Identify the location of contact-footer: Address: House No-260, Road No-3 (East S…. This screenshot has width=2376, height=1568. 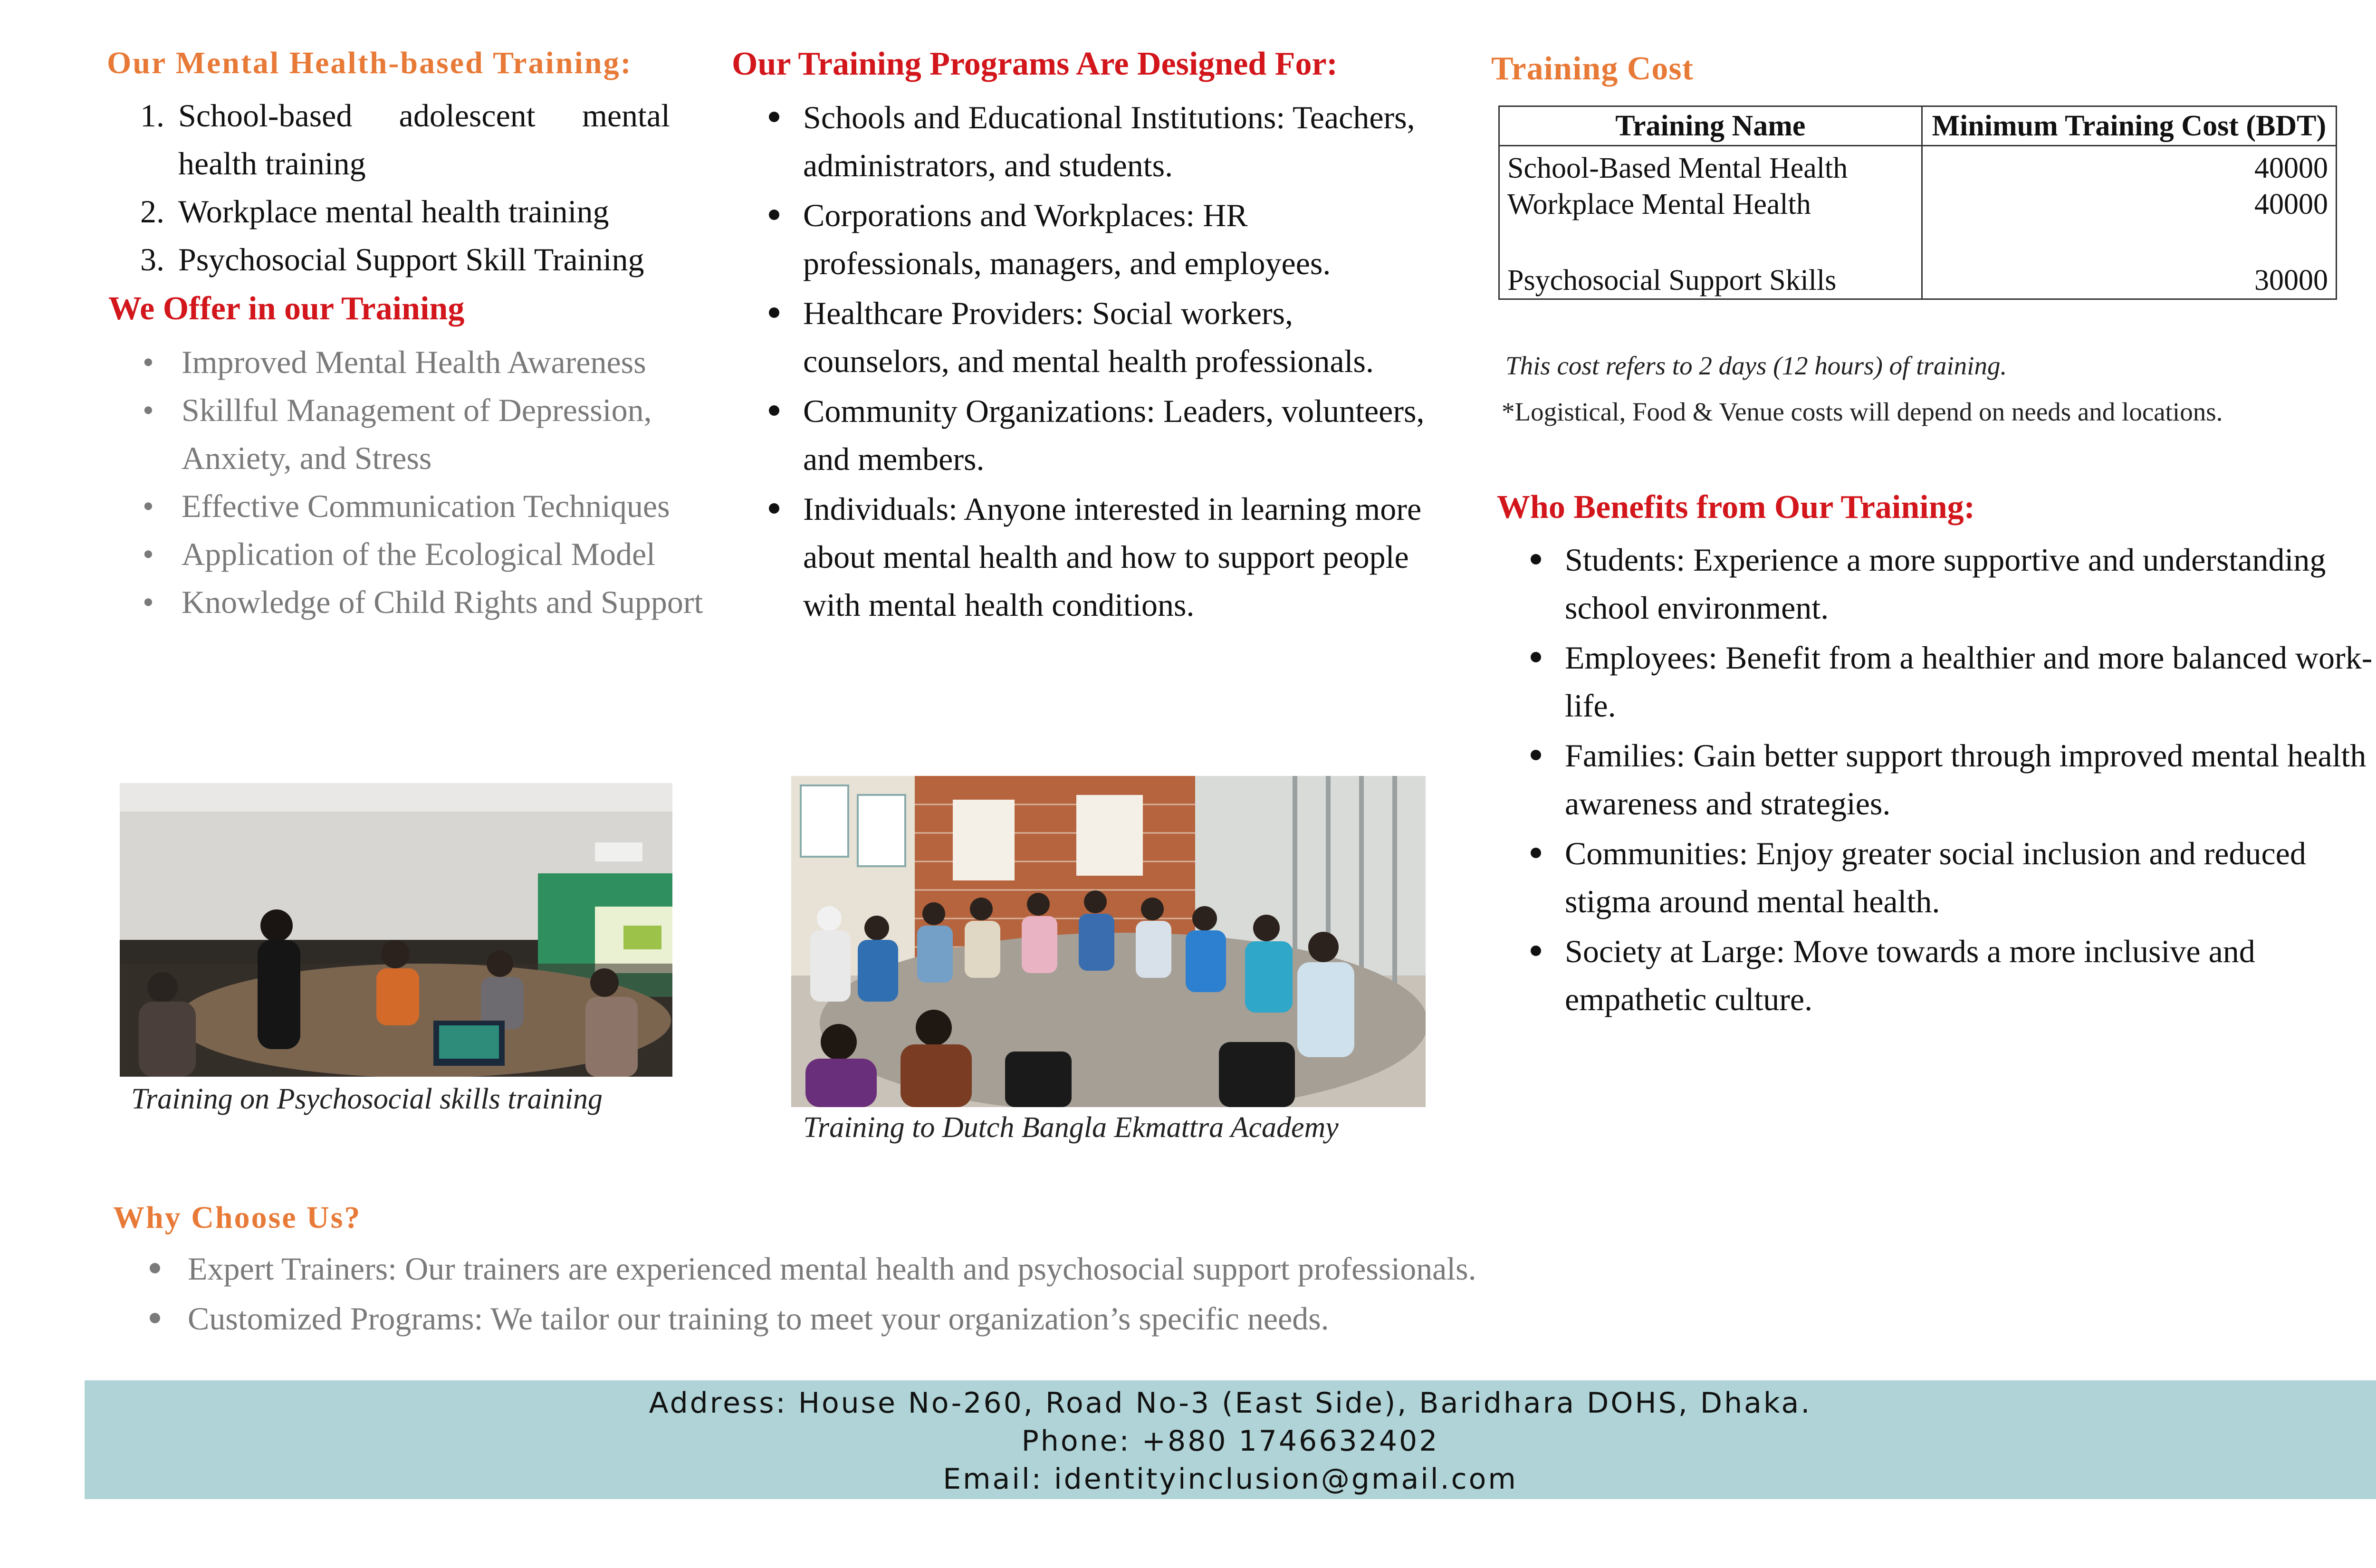
(1230, 1440).